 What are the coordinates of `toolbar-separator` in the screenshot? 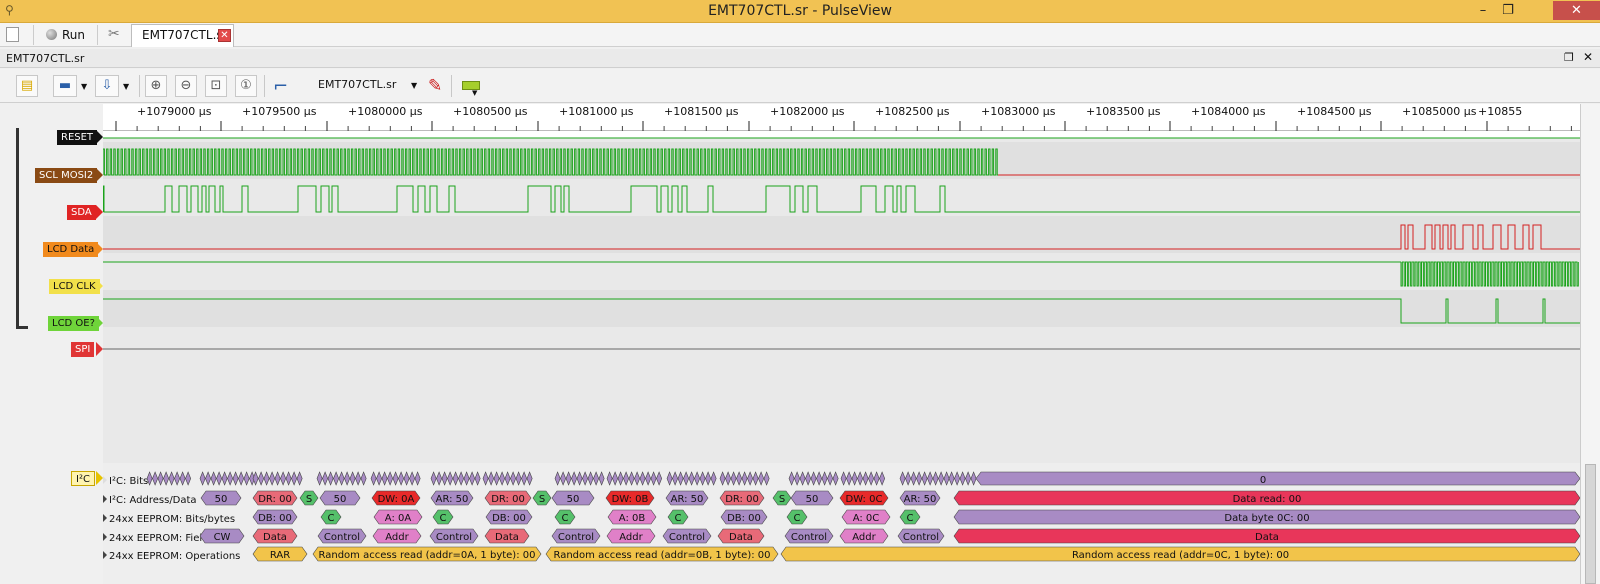 It's located at (139, 86).